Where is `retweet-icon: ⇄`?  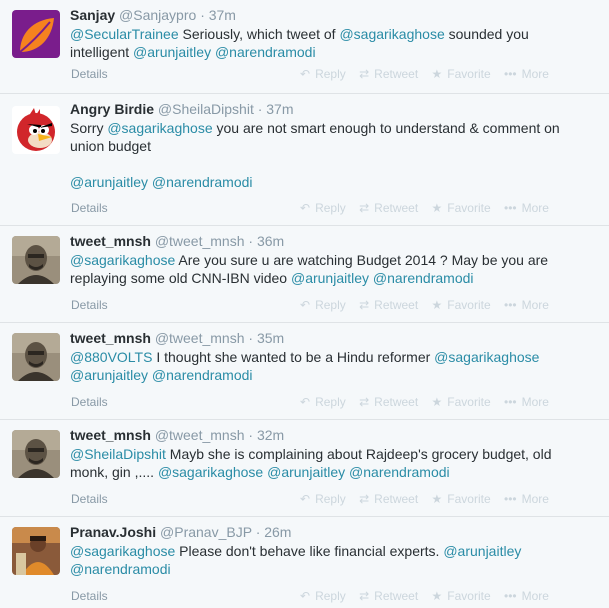
retweet-icon: ⇄ is located at coordinates (364, 596).